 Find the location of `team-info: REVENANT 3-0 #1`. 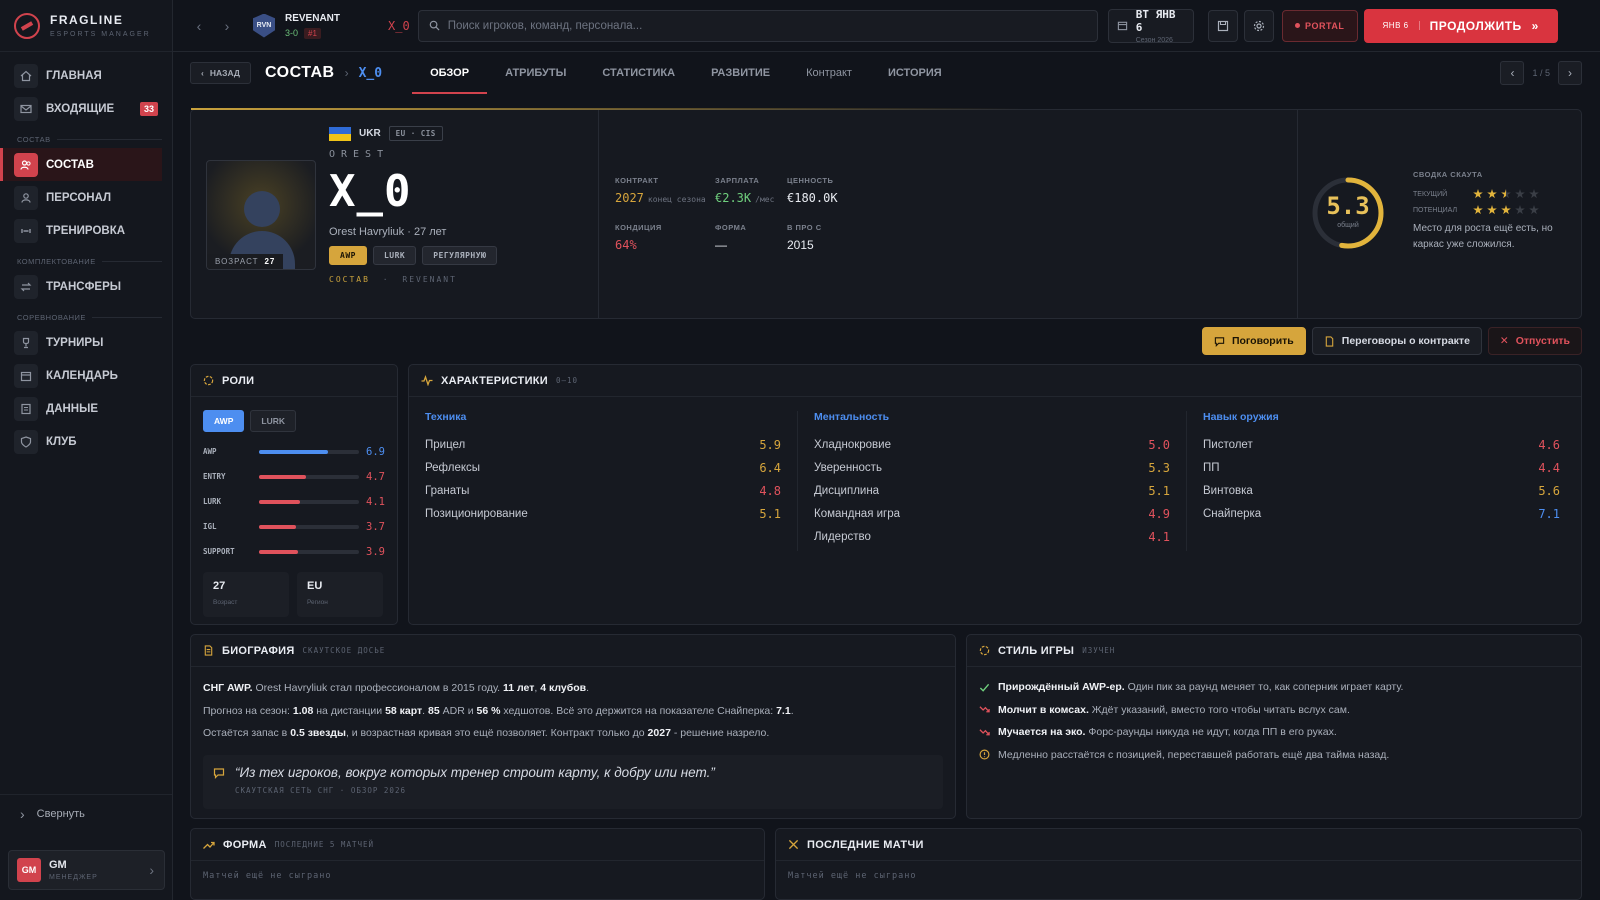

team-info: REVENANT 3-0 #1 is located at coordinates (312, 26).